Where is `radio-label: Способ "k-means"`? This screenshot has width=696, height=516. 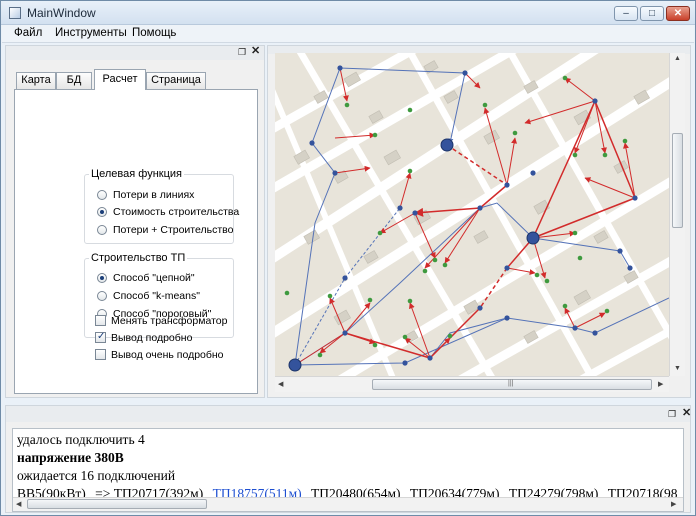 radio-label: Способ "k-means" is located at coordinates (156, 296).